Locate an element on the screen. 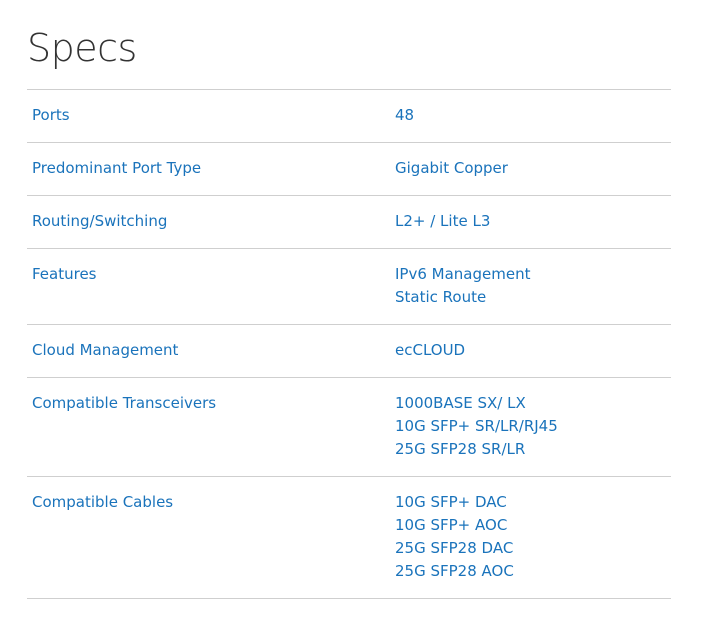  spec-values: Gigabit Copper is located at coordinates (533, 168).